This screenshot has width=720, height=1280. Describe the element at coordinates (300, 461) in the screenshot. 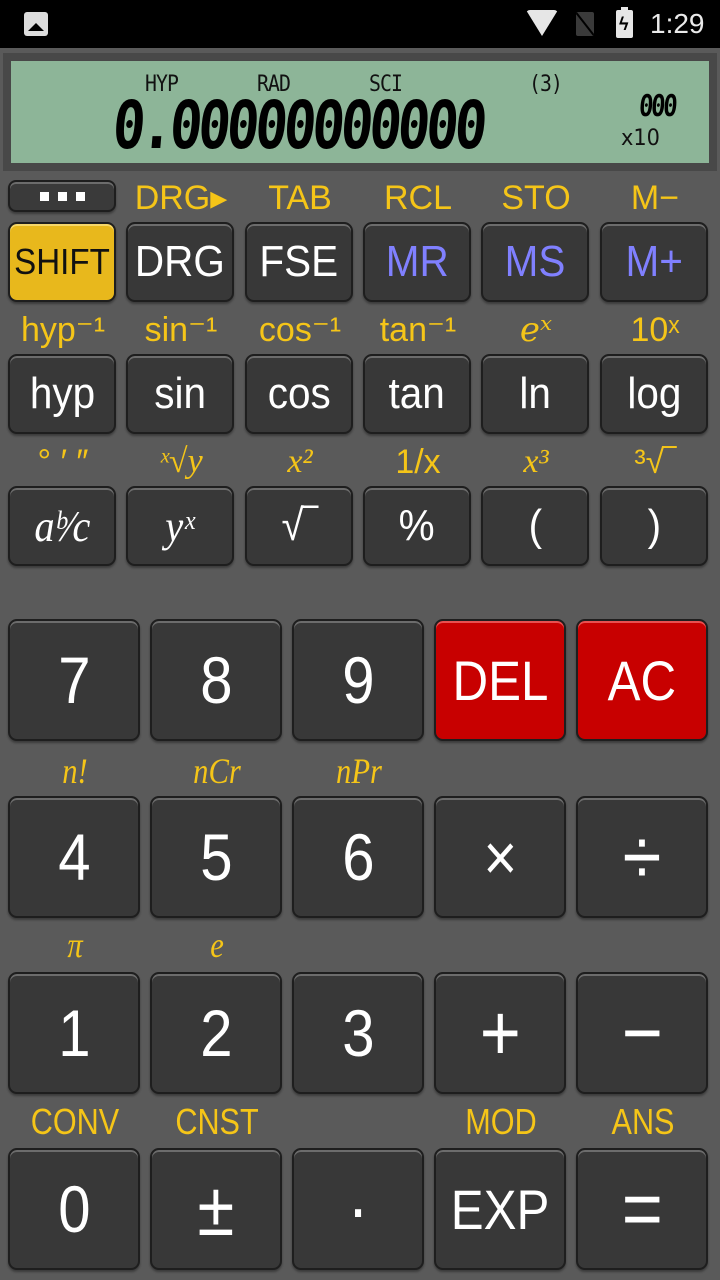

I see `shift-label-square: x²` at that location.